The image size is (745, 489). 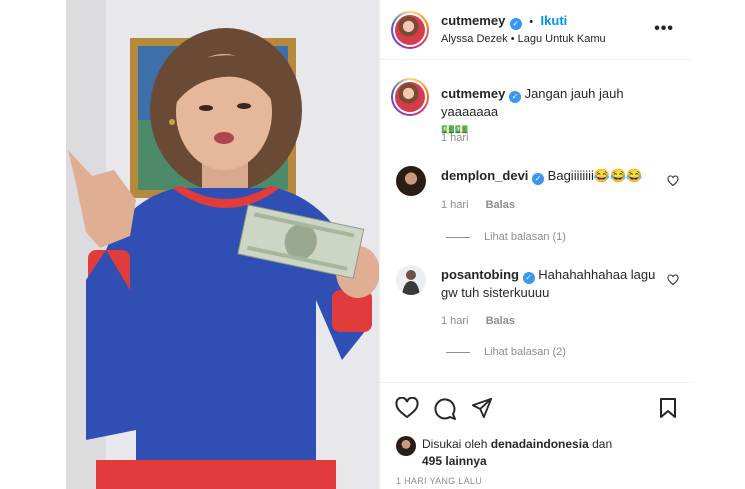 I want to click on right-margin, so click(x=718, y=244).